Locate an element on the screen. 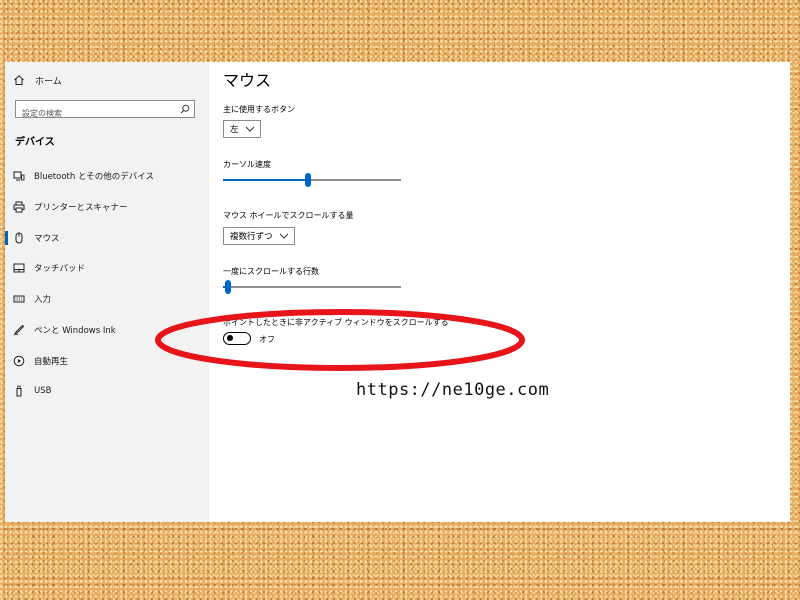 The image size is (800, 600). cursor-speed-label: カーソル速度 is located at coordinates (247, 164).